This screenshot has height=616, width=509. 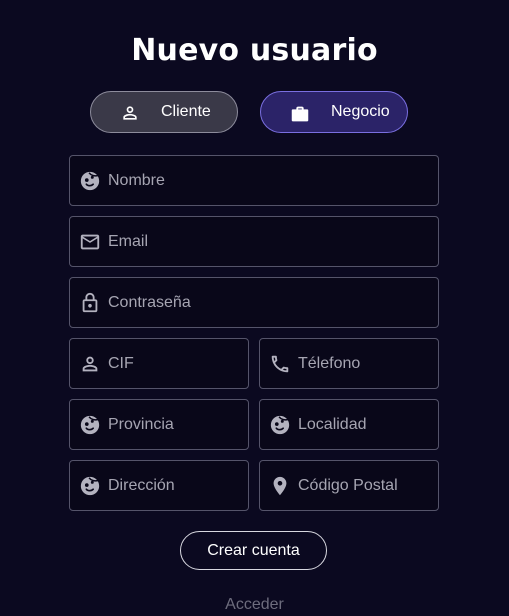 What do you see at coordinates (364, 485) in the screenshot?
I see `postal-code-input` at bounding box center [364, 485].